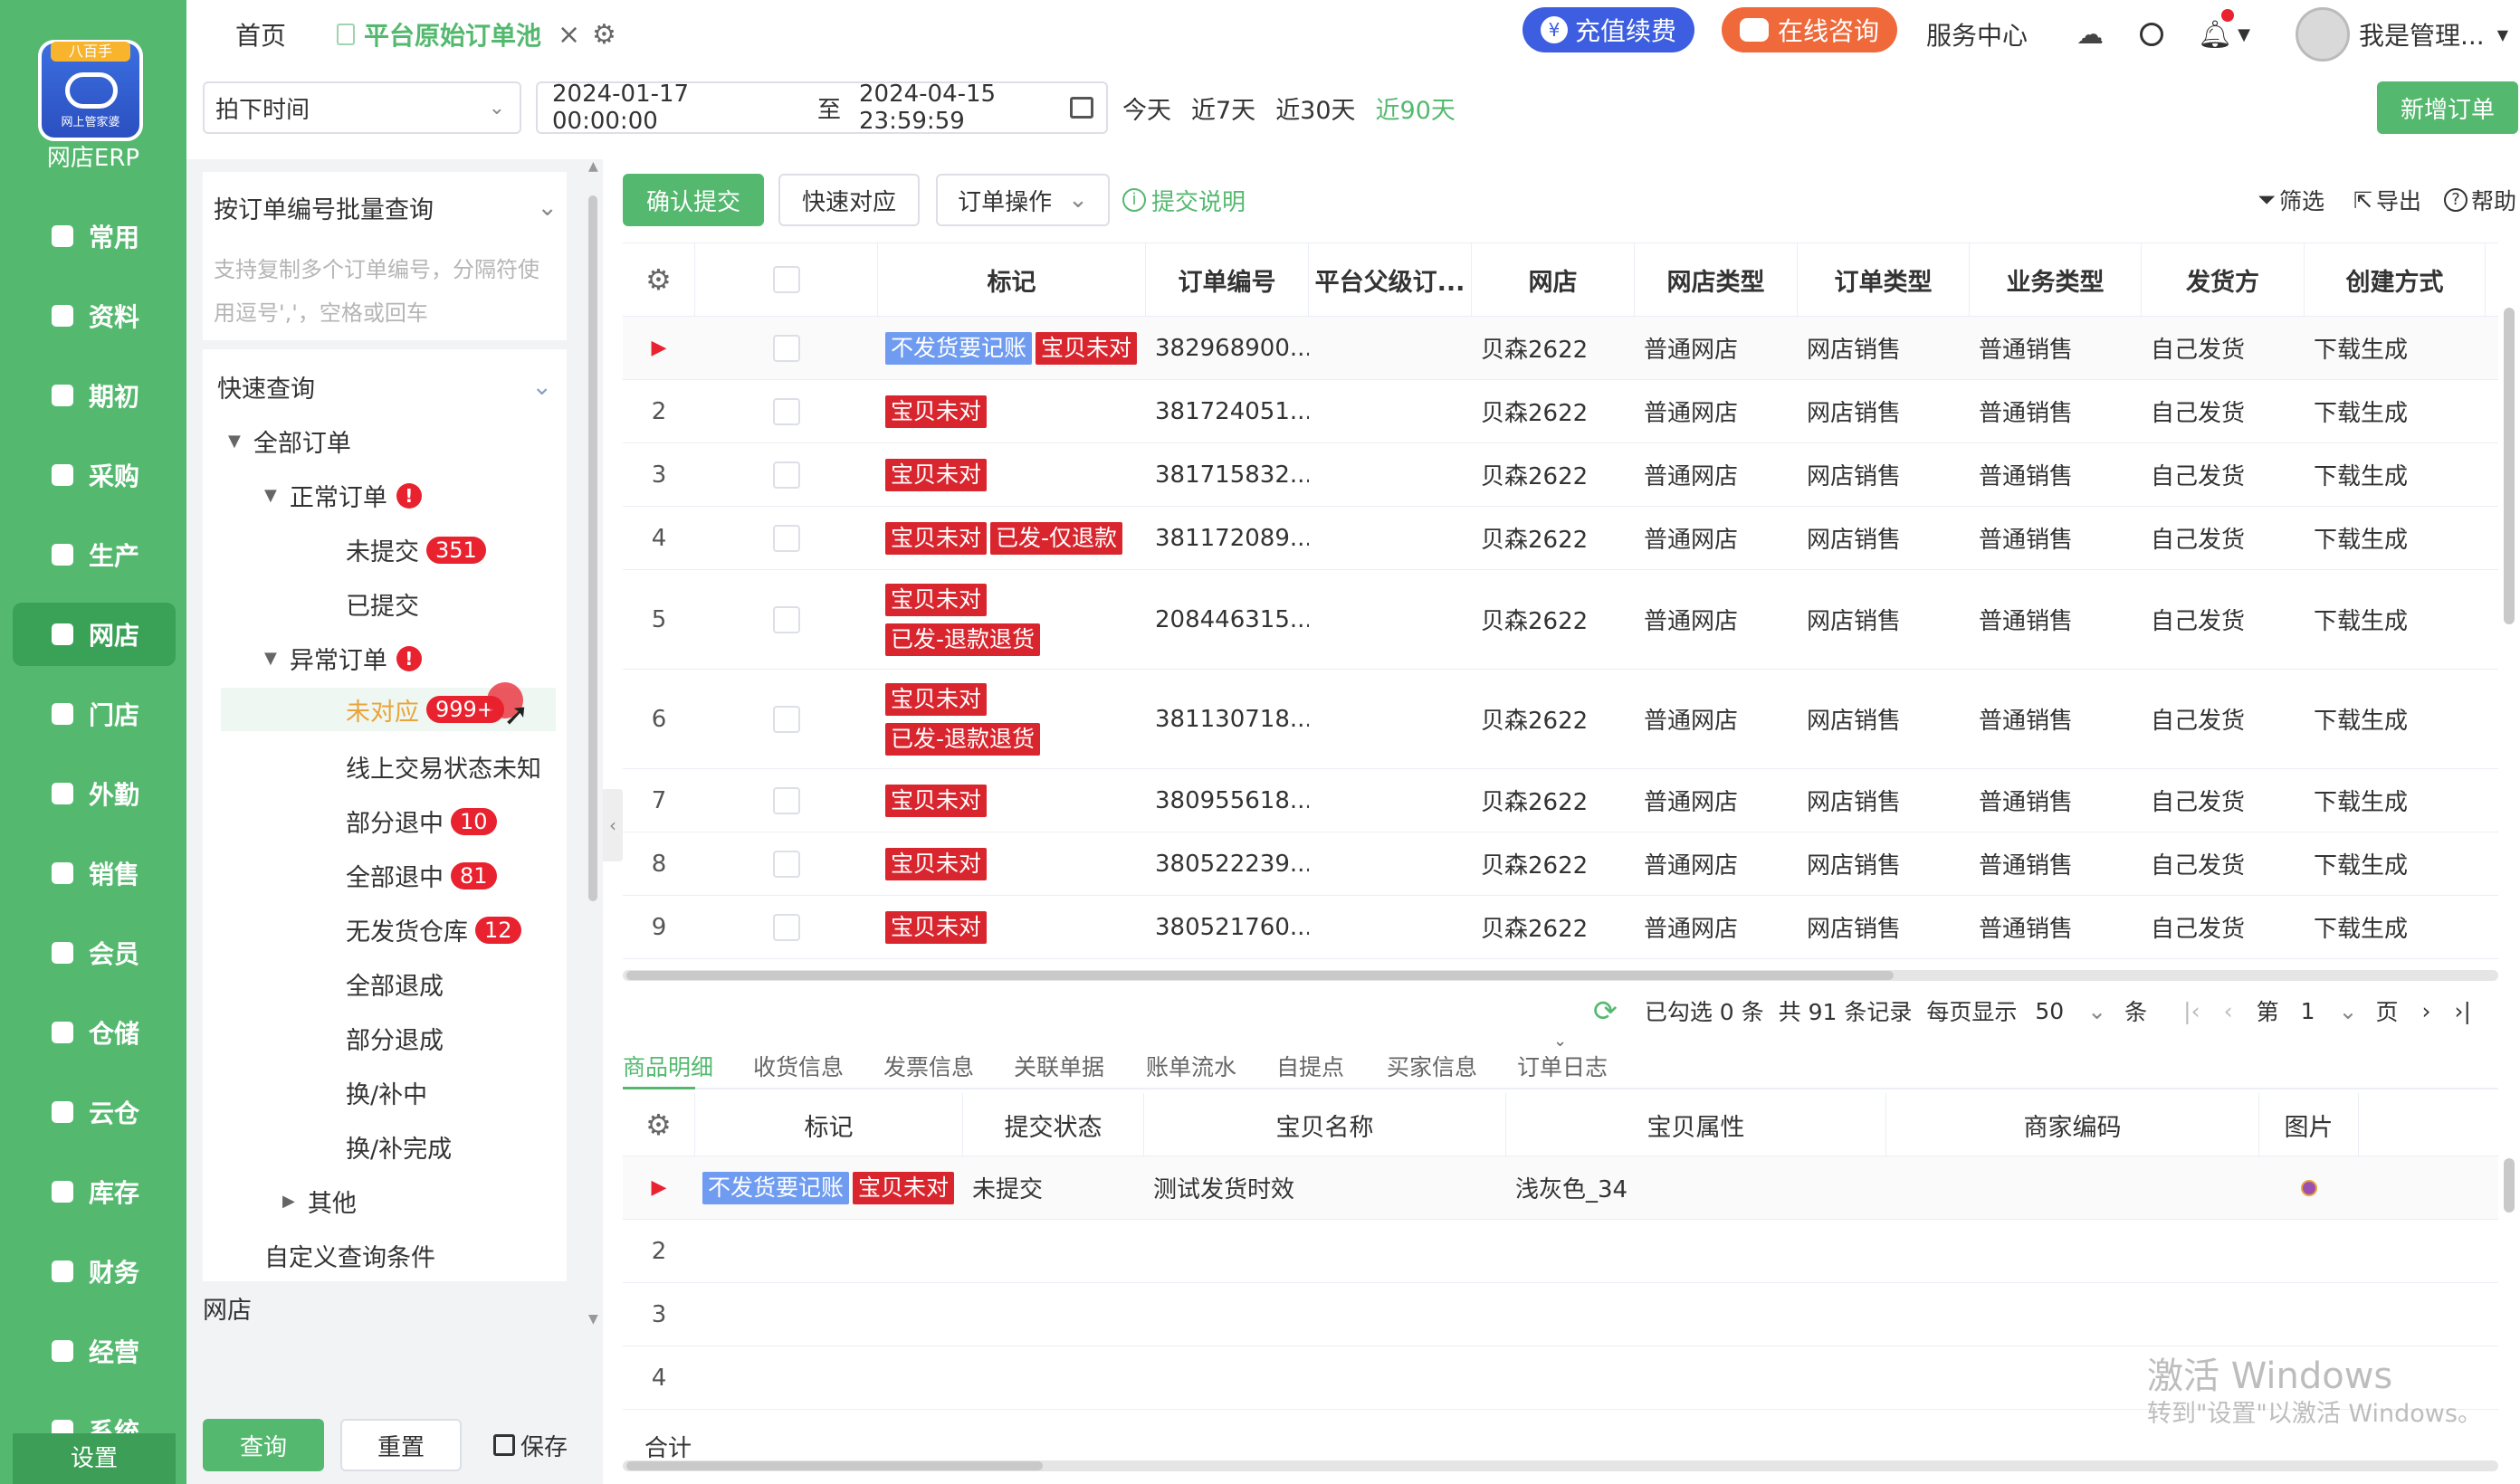 Image resolution: width=2520 pixels, height=1484 pixels. Describe the element at coordinates (1560, 975) in the screenshot. I see `grid-h-scrollbar` at that location.